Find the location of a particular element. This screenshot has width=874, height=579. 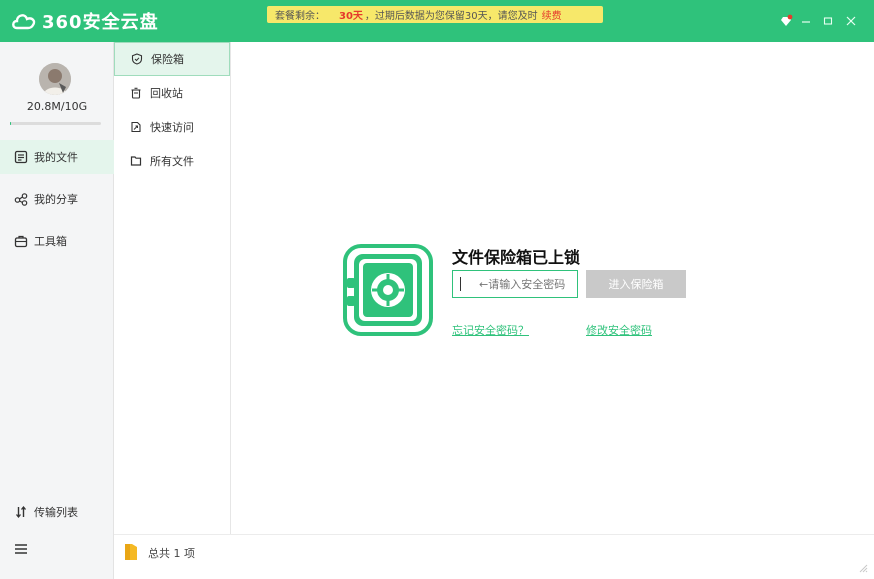

skin-icon is located at coordinates (787, 20).